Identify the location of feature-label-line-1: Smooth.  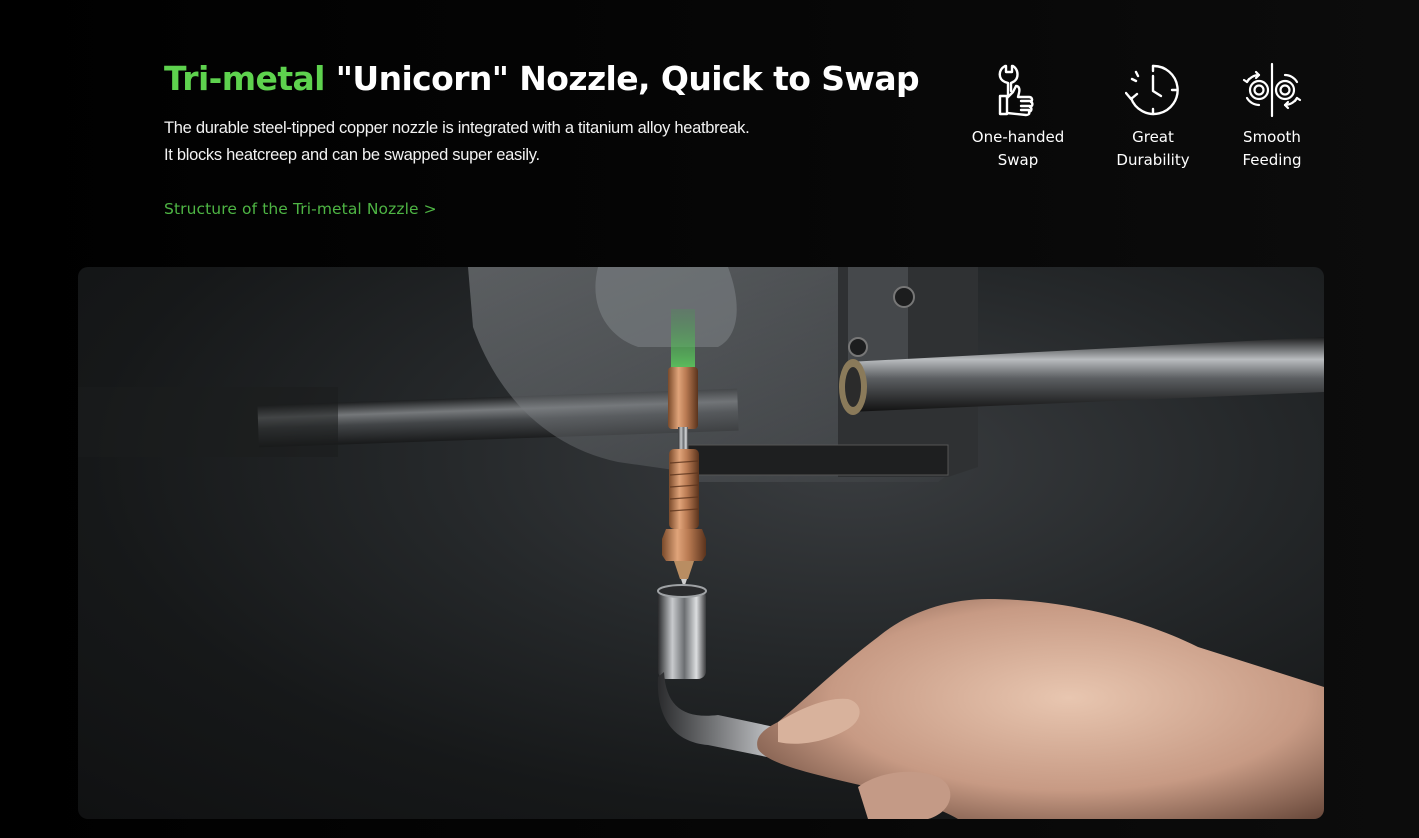
(1272, 137).